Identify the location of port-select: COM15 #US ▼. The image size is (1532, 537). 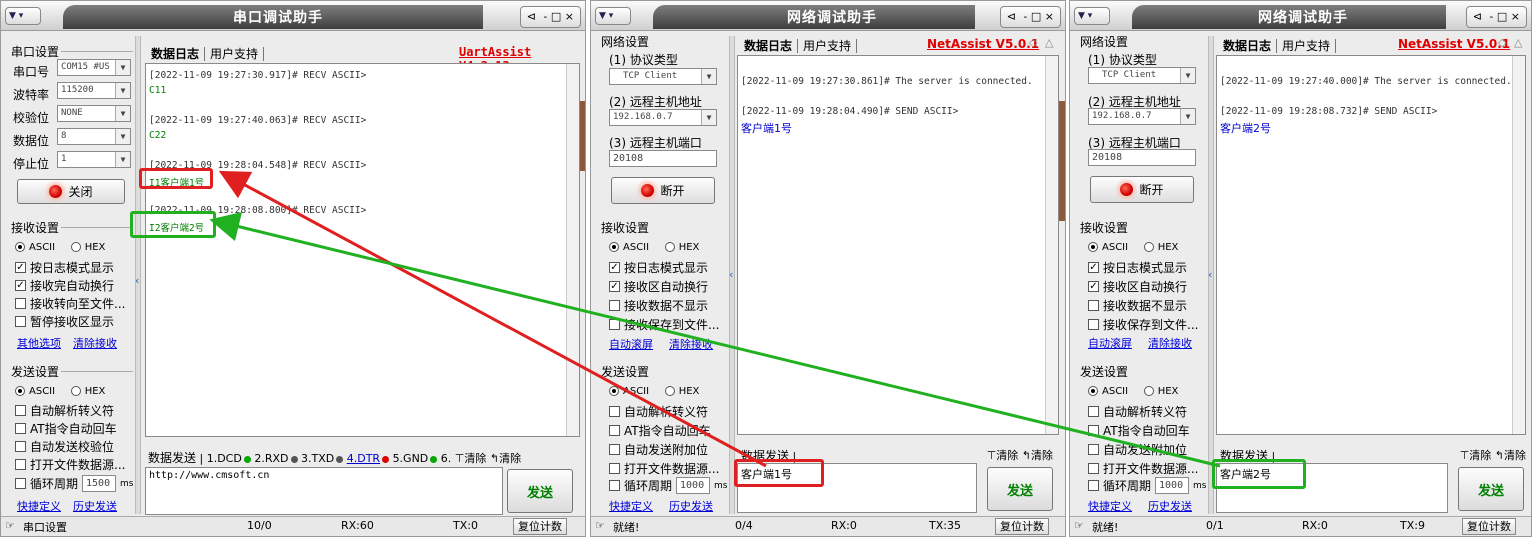
(94, 67).